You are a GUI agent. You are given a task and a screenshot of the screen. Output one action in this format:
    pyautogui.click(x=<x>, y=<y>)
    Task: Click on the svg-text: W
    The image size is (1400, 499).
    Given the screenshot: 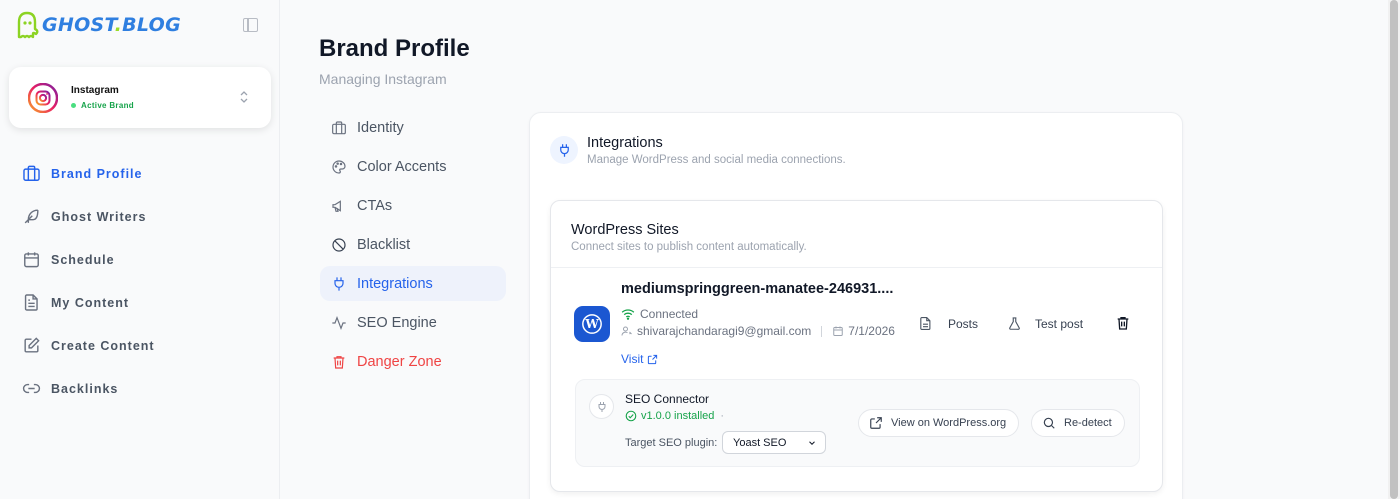 What is the action you would take?
    pyautogui.click(x=591, y=324)
    